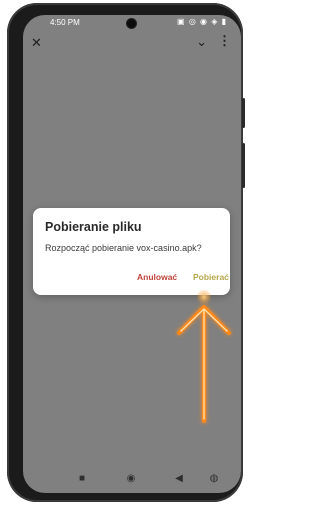 The image size is (320, 505). Describe the element at coordinates (201, 41) in the screenshot. I see `chevron-down-icon: ⌄` at that location.